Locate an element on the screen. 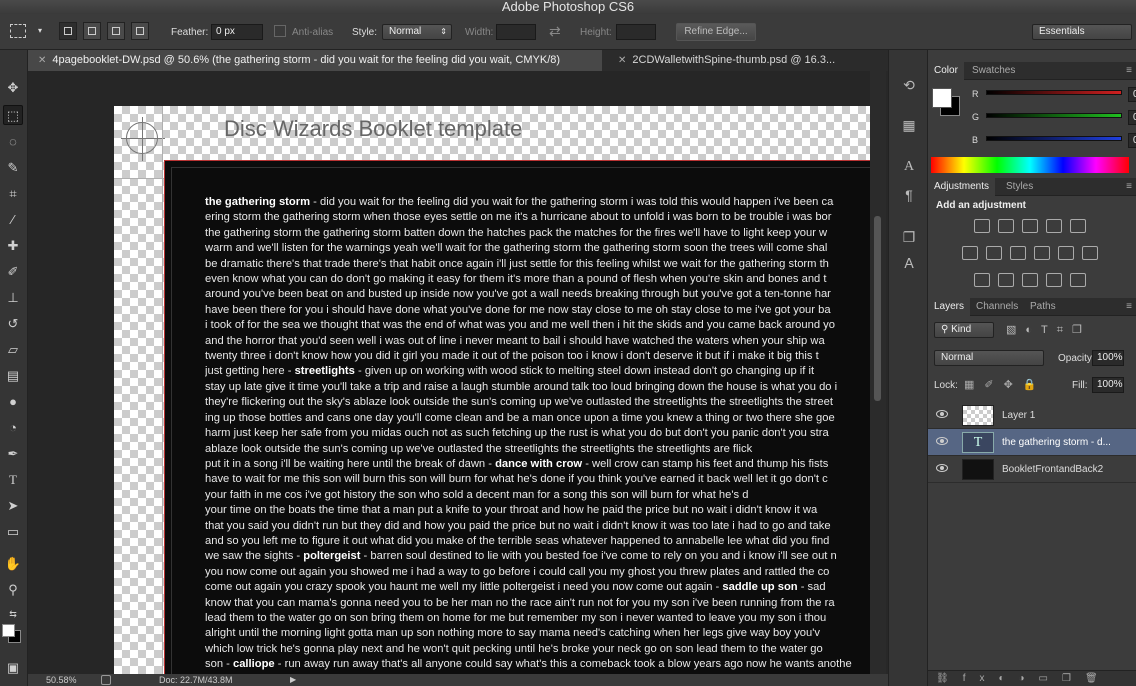 Image resolution: width=1136 pixels, height=686 pixels. gradient-tool-icon: ▤ is located at coordinates (13, 376).